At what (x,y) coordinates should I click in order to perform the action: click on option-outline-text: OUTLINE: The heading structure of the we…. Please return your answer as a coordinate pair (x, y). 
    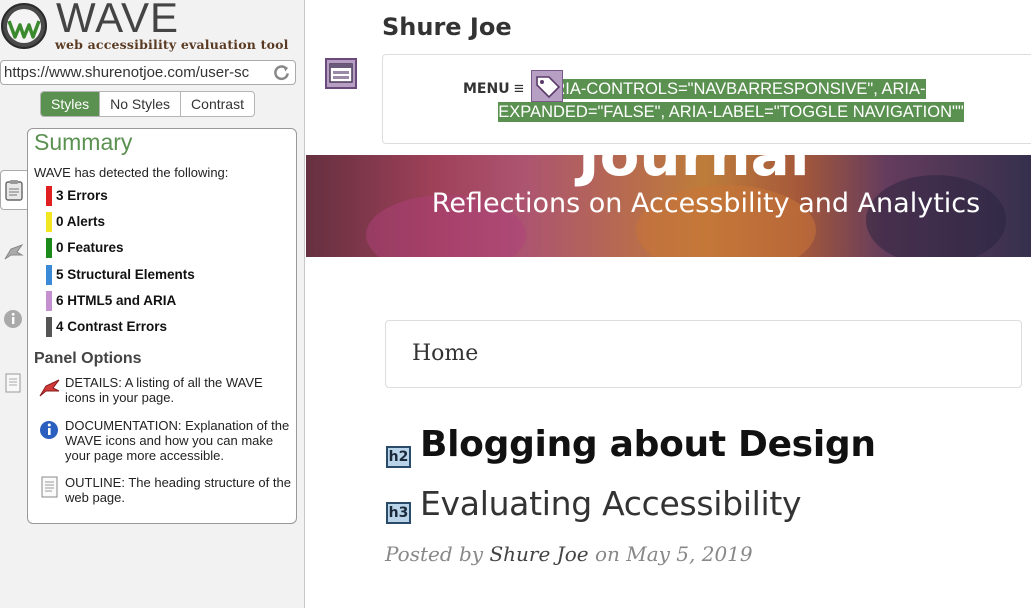
    Looking at the image, I should click on (178, 490).